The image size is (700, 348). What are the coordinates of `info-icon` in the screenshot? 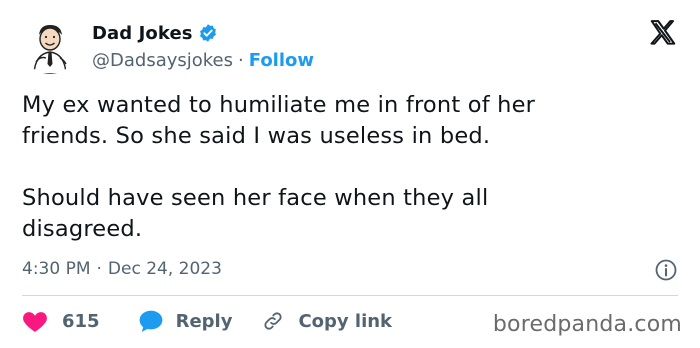 It's located at (666, 270).